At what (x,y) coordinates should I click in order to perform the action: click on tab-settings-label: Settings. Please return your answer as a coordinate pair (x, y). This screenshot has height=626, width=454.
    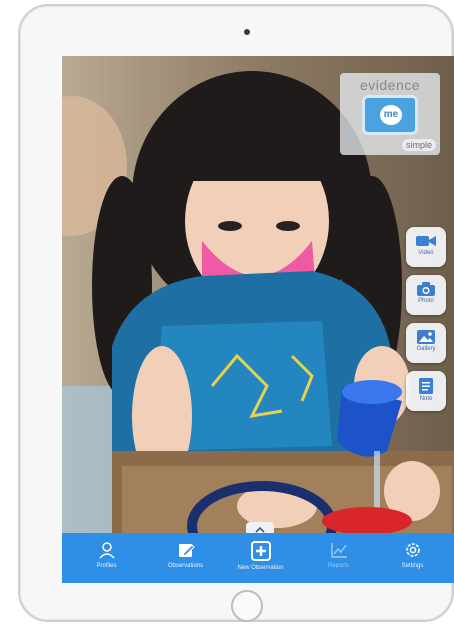
    Looking at the image, I should click on (412, 566).